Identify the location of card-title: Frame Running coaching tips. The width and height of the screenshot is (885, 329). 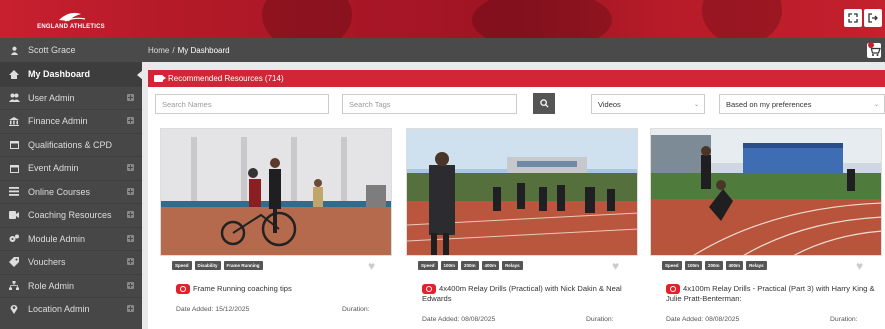
(281, 289).